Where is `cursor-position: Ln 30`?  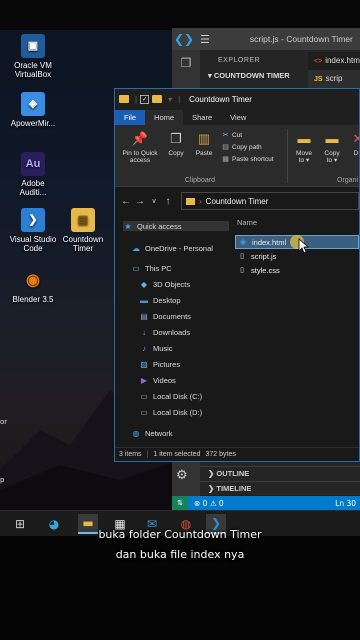
cursor-position: Ln 30 is located at coordinates (345, 503).